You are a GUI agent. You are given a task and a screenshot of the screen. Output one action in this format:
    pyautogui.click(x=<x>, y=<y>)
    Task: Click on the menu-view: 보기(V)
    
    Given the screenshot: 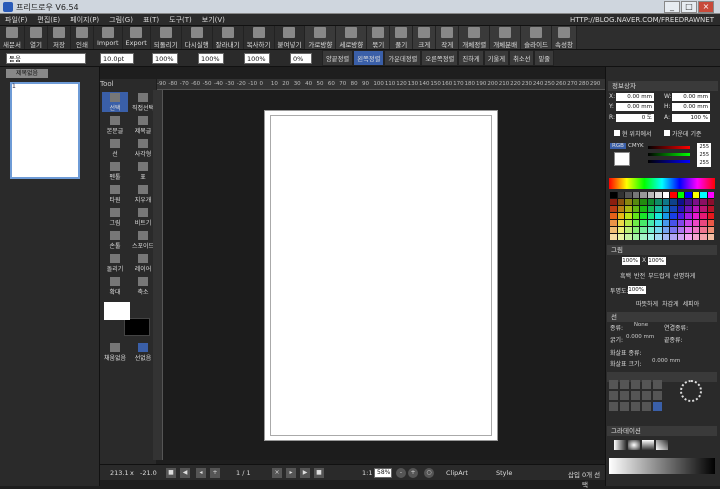 What is the action you would take?
    pyautogui.click(x=213, y=20)
    